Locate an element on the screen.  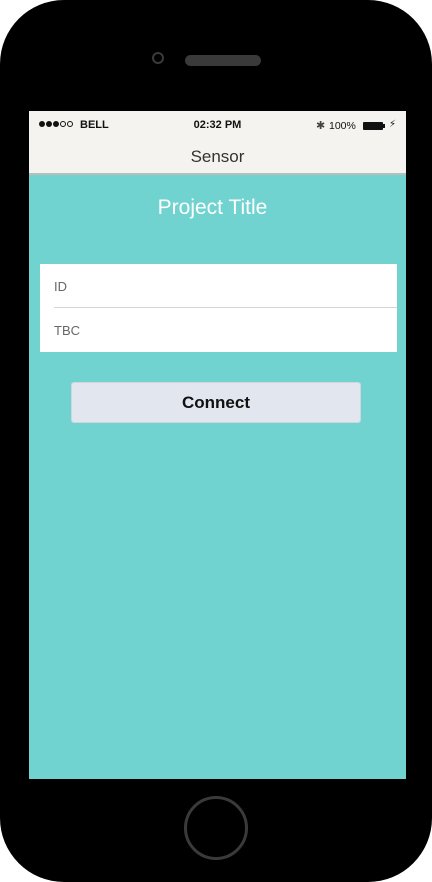
nav-title: Sensor is located at coordinates (217, 156).